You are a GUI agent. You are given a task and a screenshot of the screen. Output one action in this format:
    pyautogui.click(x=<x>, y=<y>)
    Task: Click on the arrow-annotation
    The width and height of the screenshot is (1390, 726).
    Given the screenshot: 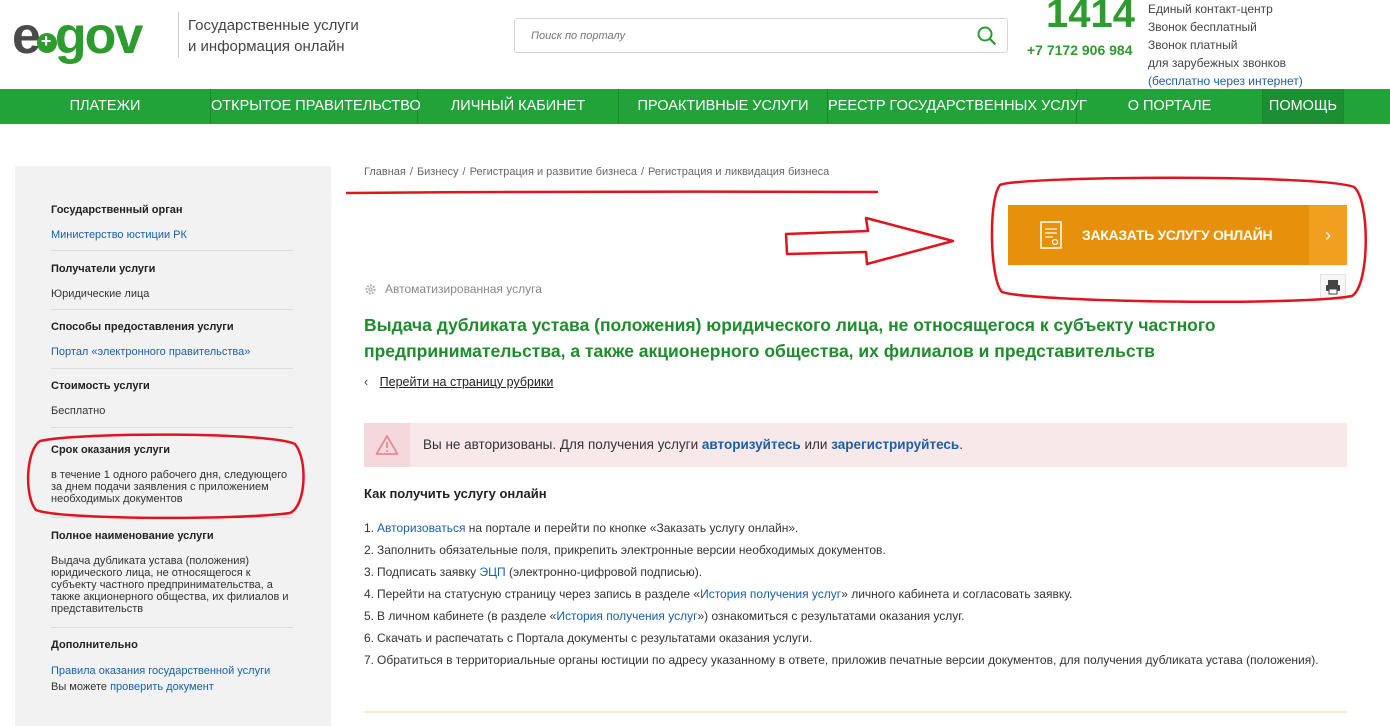 What is the action you would take?
    pyautogui.click(x=869, y=241)
    